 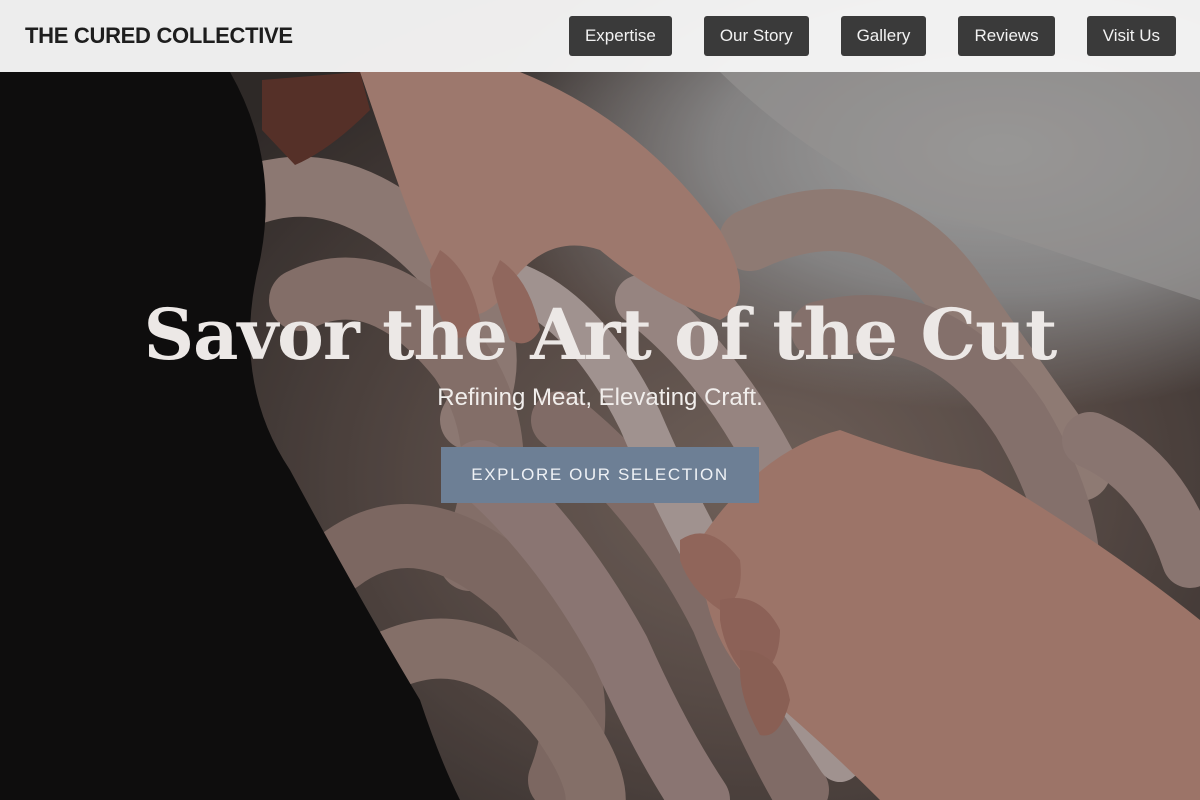 I want to click on nav-link-gallery: Gallery, so click(x=883, y=36).